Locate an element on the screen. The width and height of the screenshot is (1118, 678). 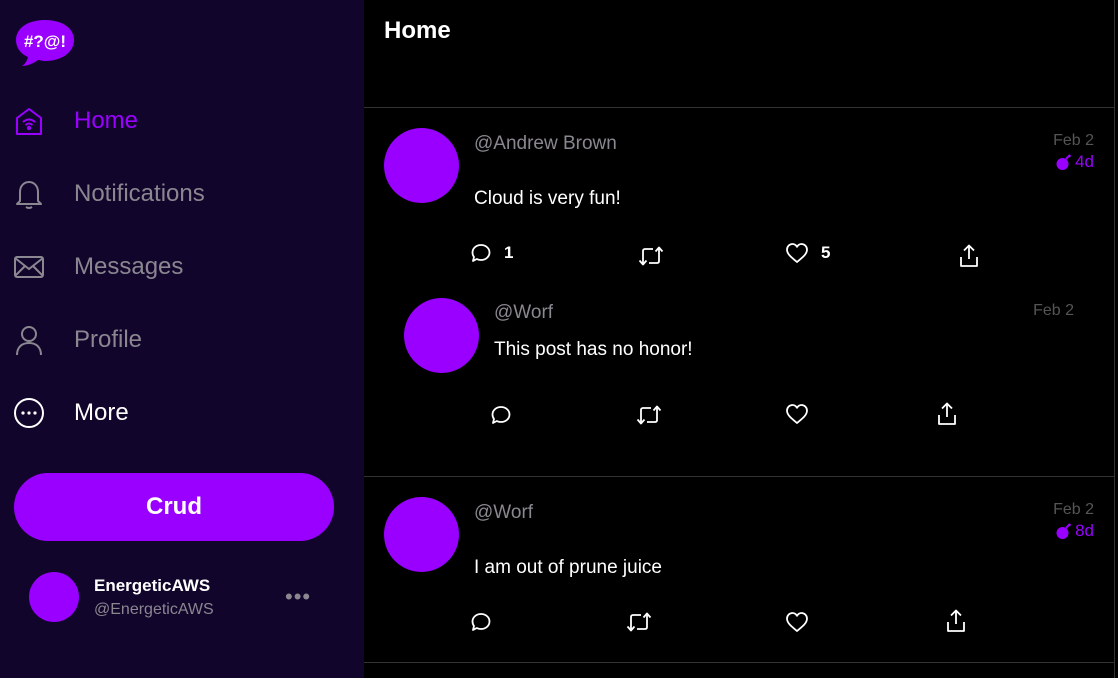
post-handle: @Worf is located at coordinates (503, 513).